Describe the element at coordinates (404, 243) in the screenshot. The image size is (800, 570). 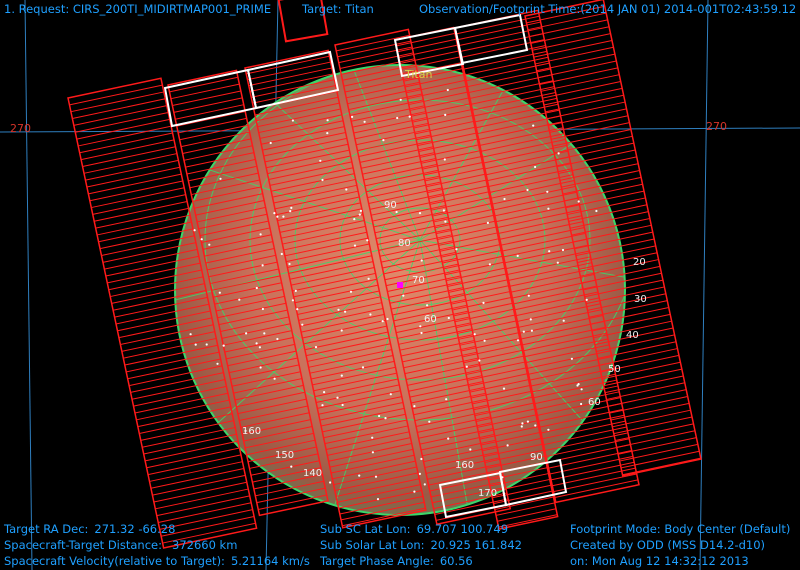
I see `grid-label: 80` at that location.